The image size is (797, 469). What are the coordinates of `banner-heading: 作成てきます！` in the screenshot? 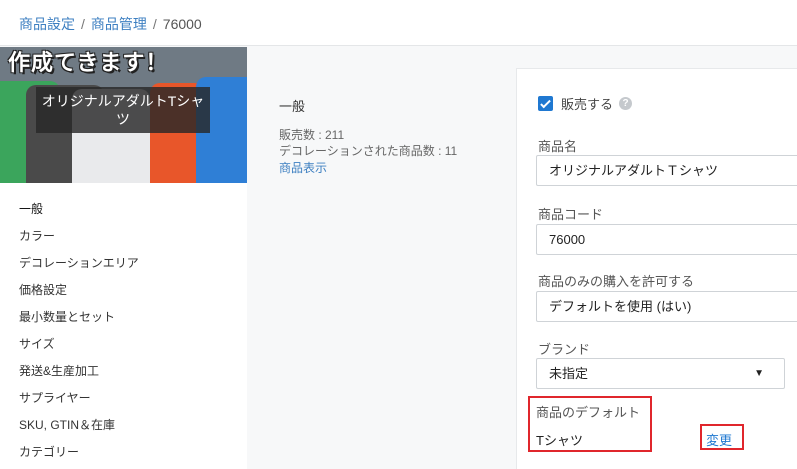 It's located at (88, 62).